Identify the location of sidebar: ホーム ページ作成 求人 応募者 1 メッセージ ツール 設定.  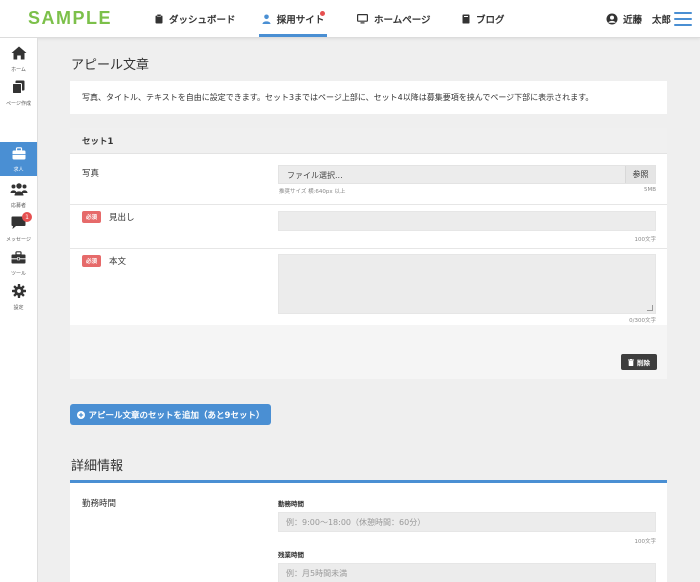
(19, 310).